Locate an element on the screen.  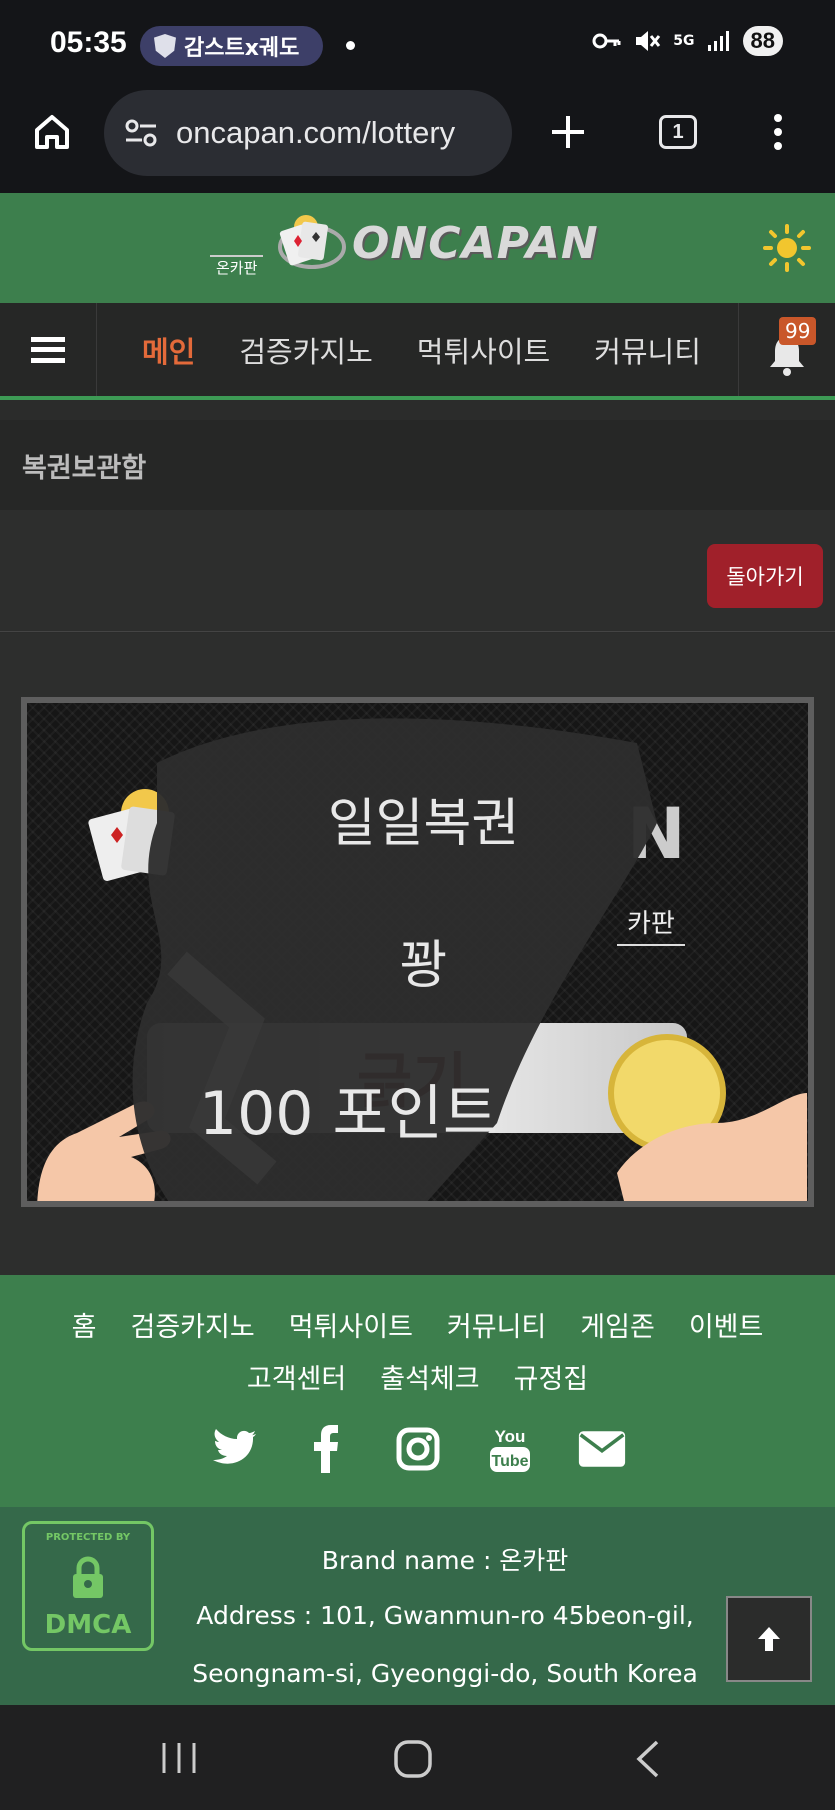
lottery-amount: 100 포인트 is located at coordinates (348, 1114).